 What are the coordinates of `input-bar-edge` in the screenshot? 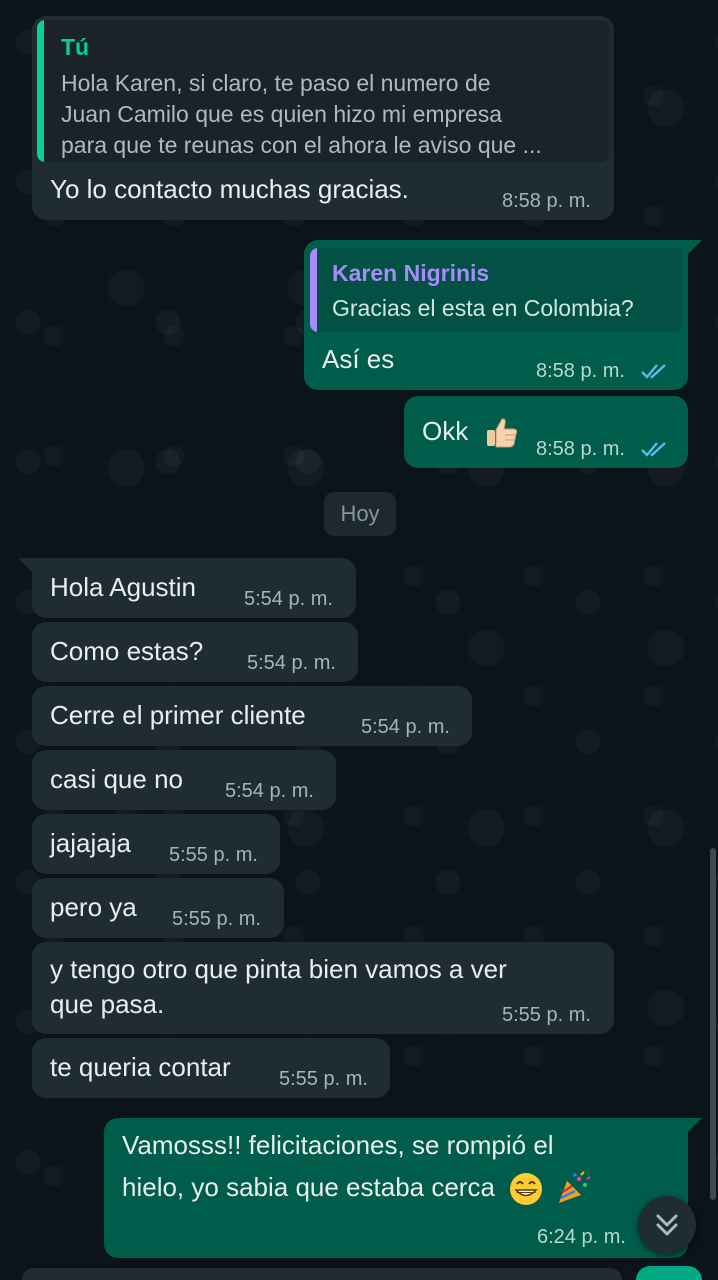 It's located at (322, 1274).